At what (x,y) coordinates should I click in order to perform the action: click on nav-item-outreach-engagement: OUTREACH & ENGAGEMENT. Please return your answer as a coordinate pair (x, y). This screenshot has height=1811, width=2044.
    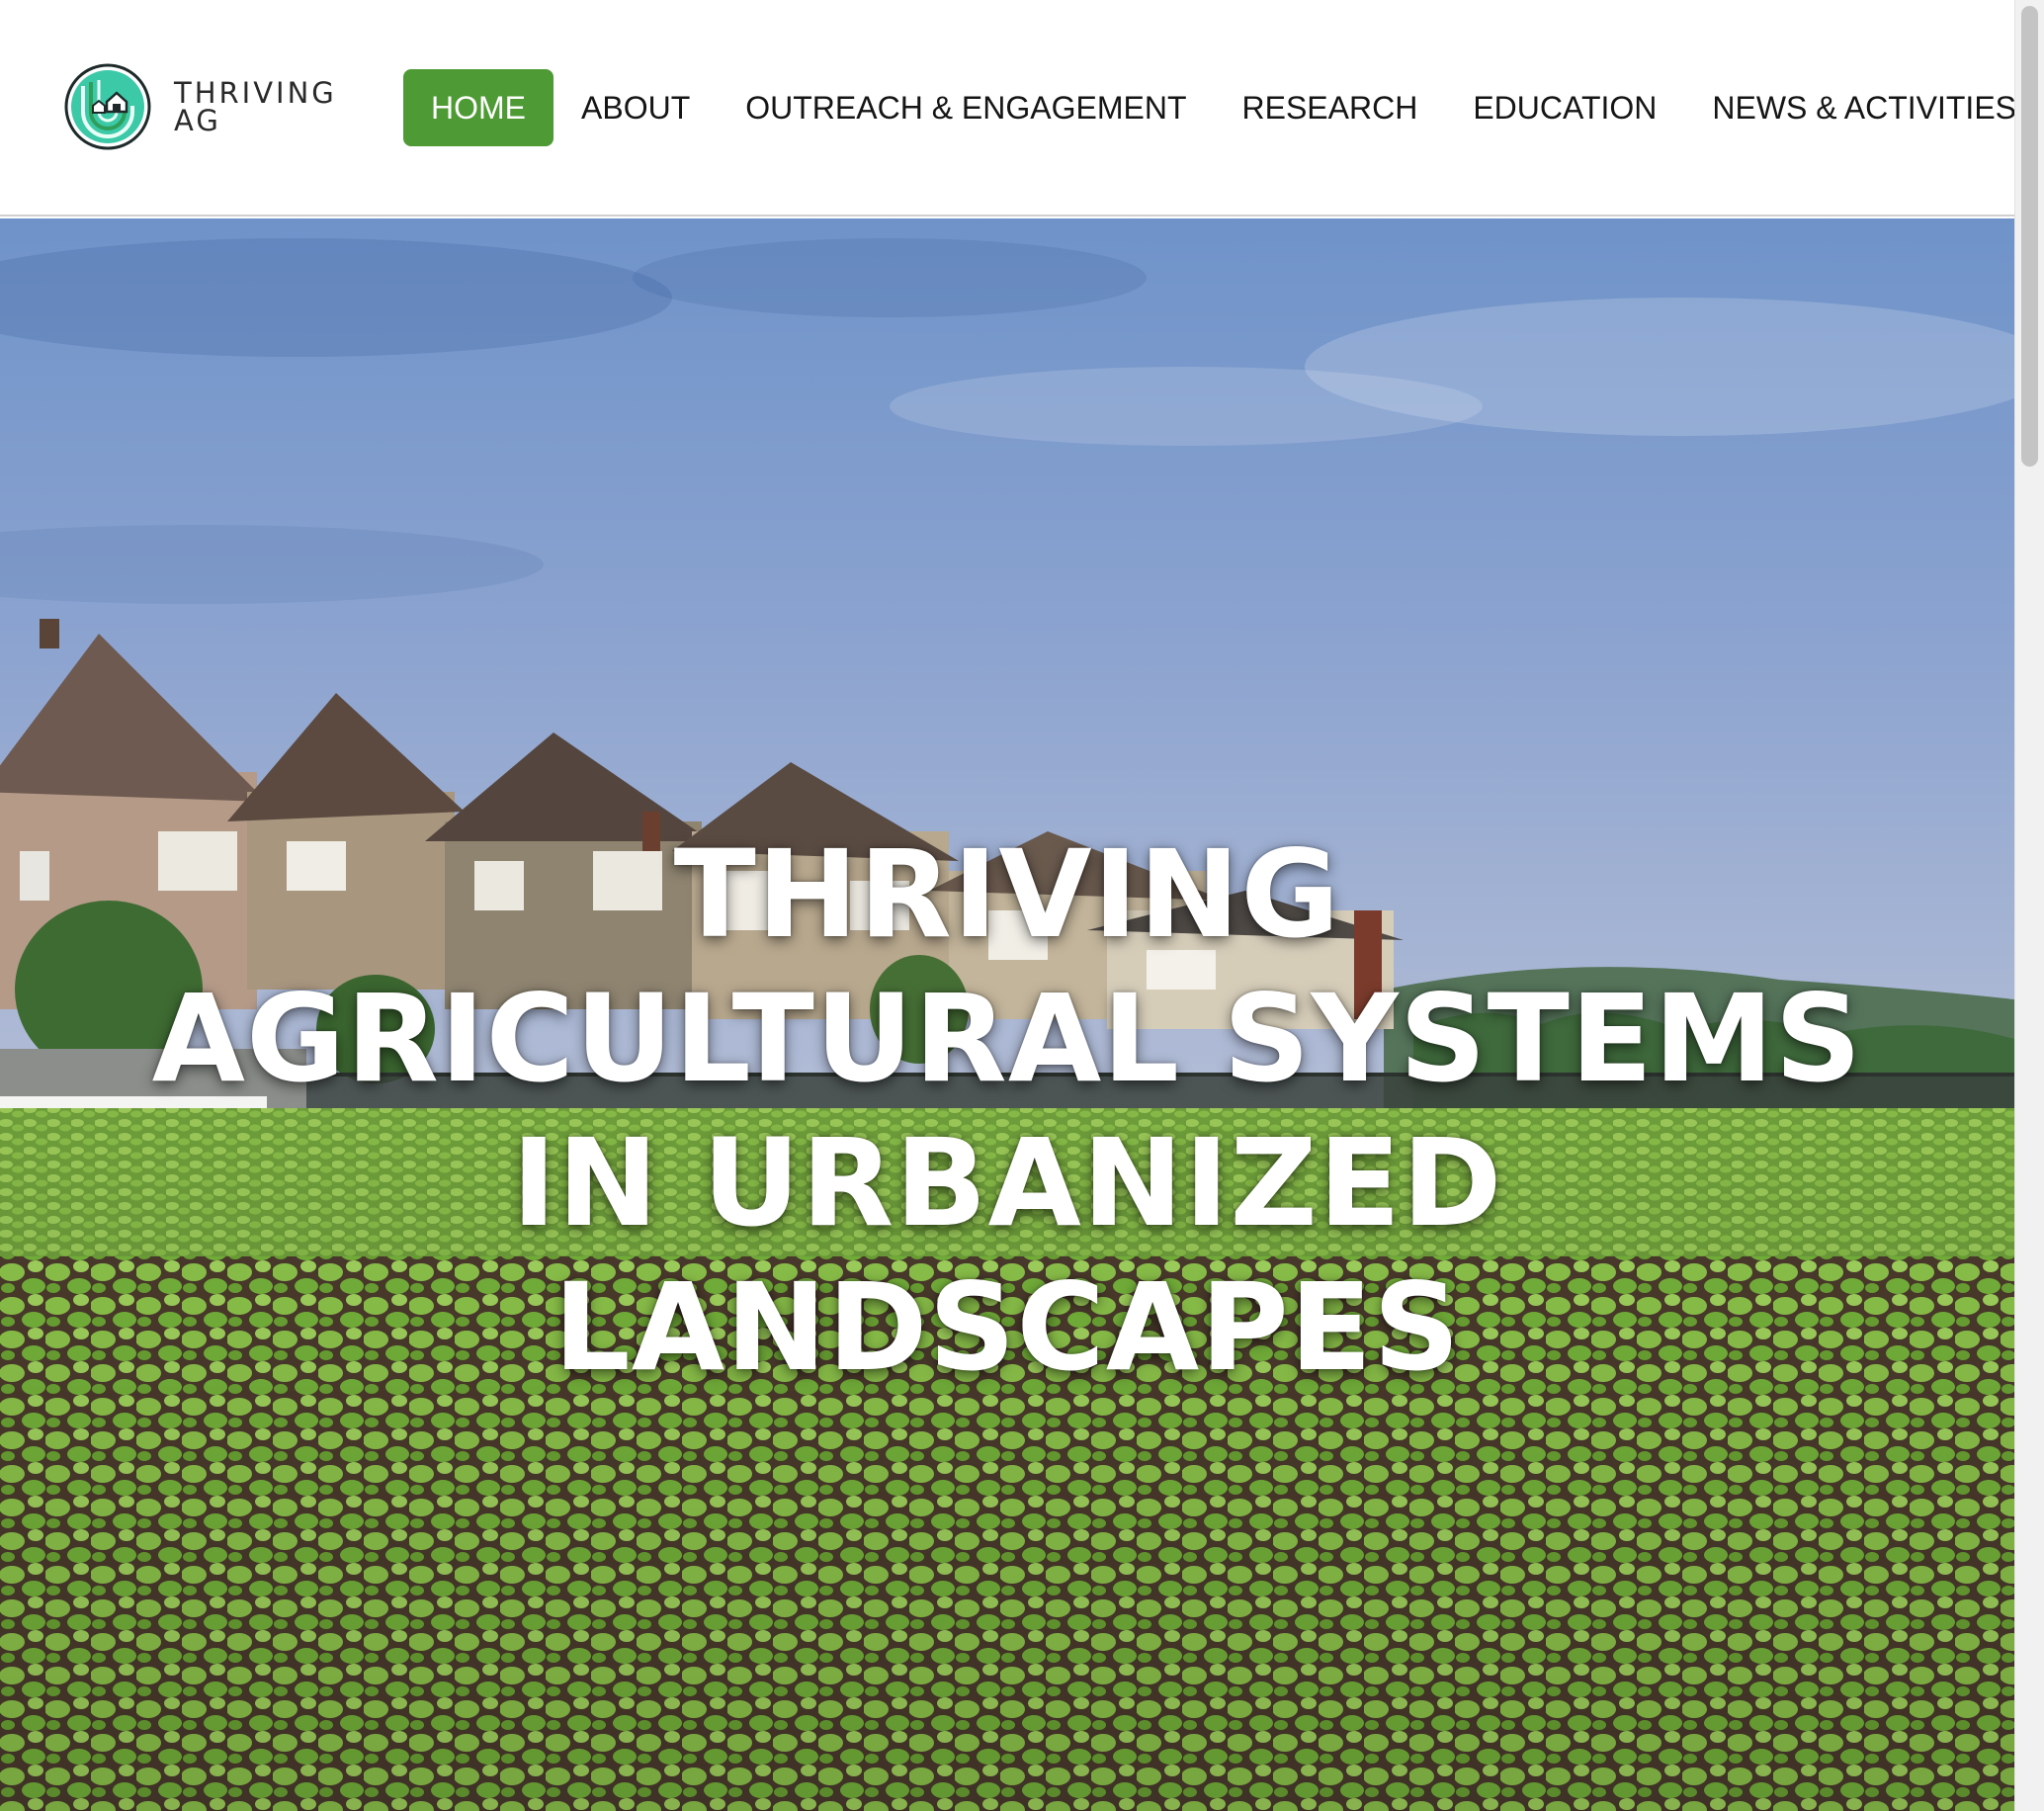
    Looking at the image, I should click on (966, 107).